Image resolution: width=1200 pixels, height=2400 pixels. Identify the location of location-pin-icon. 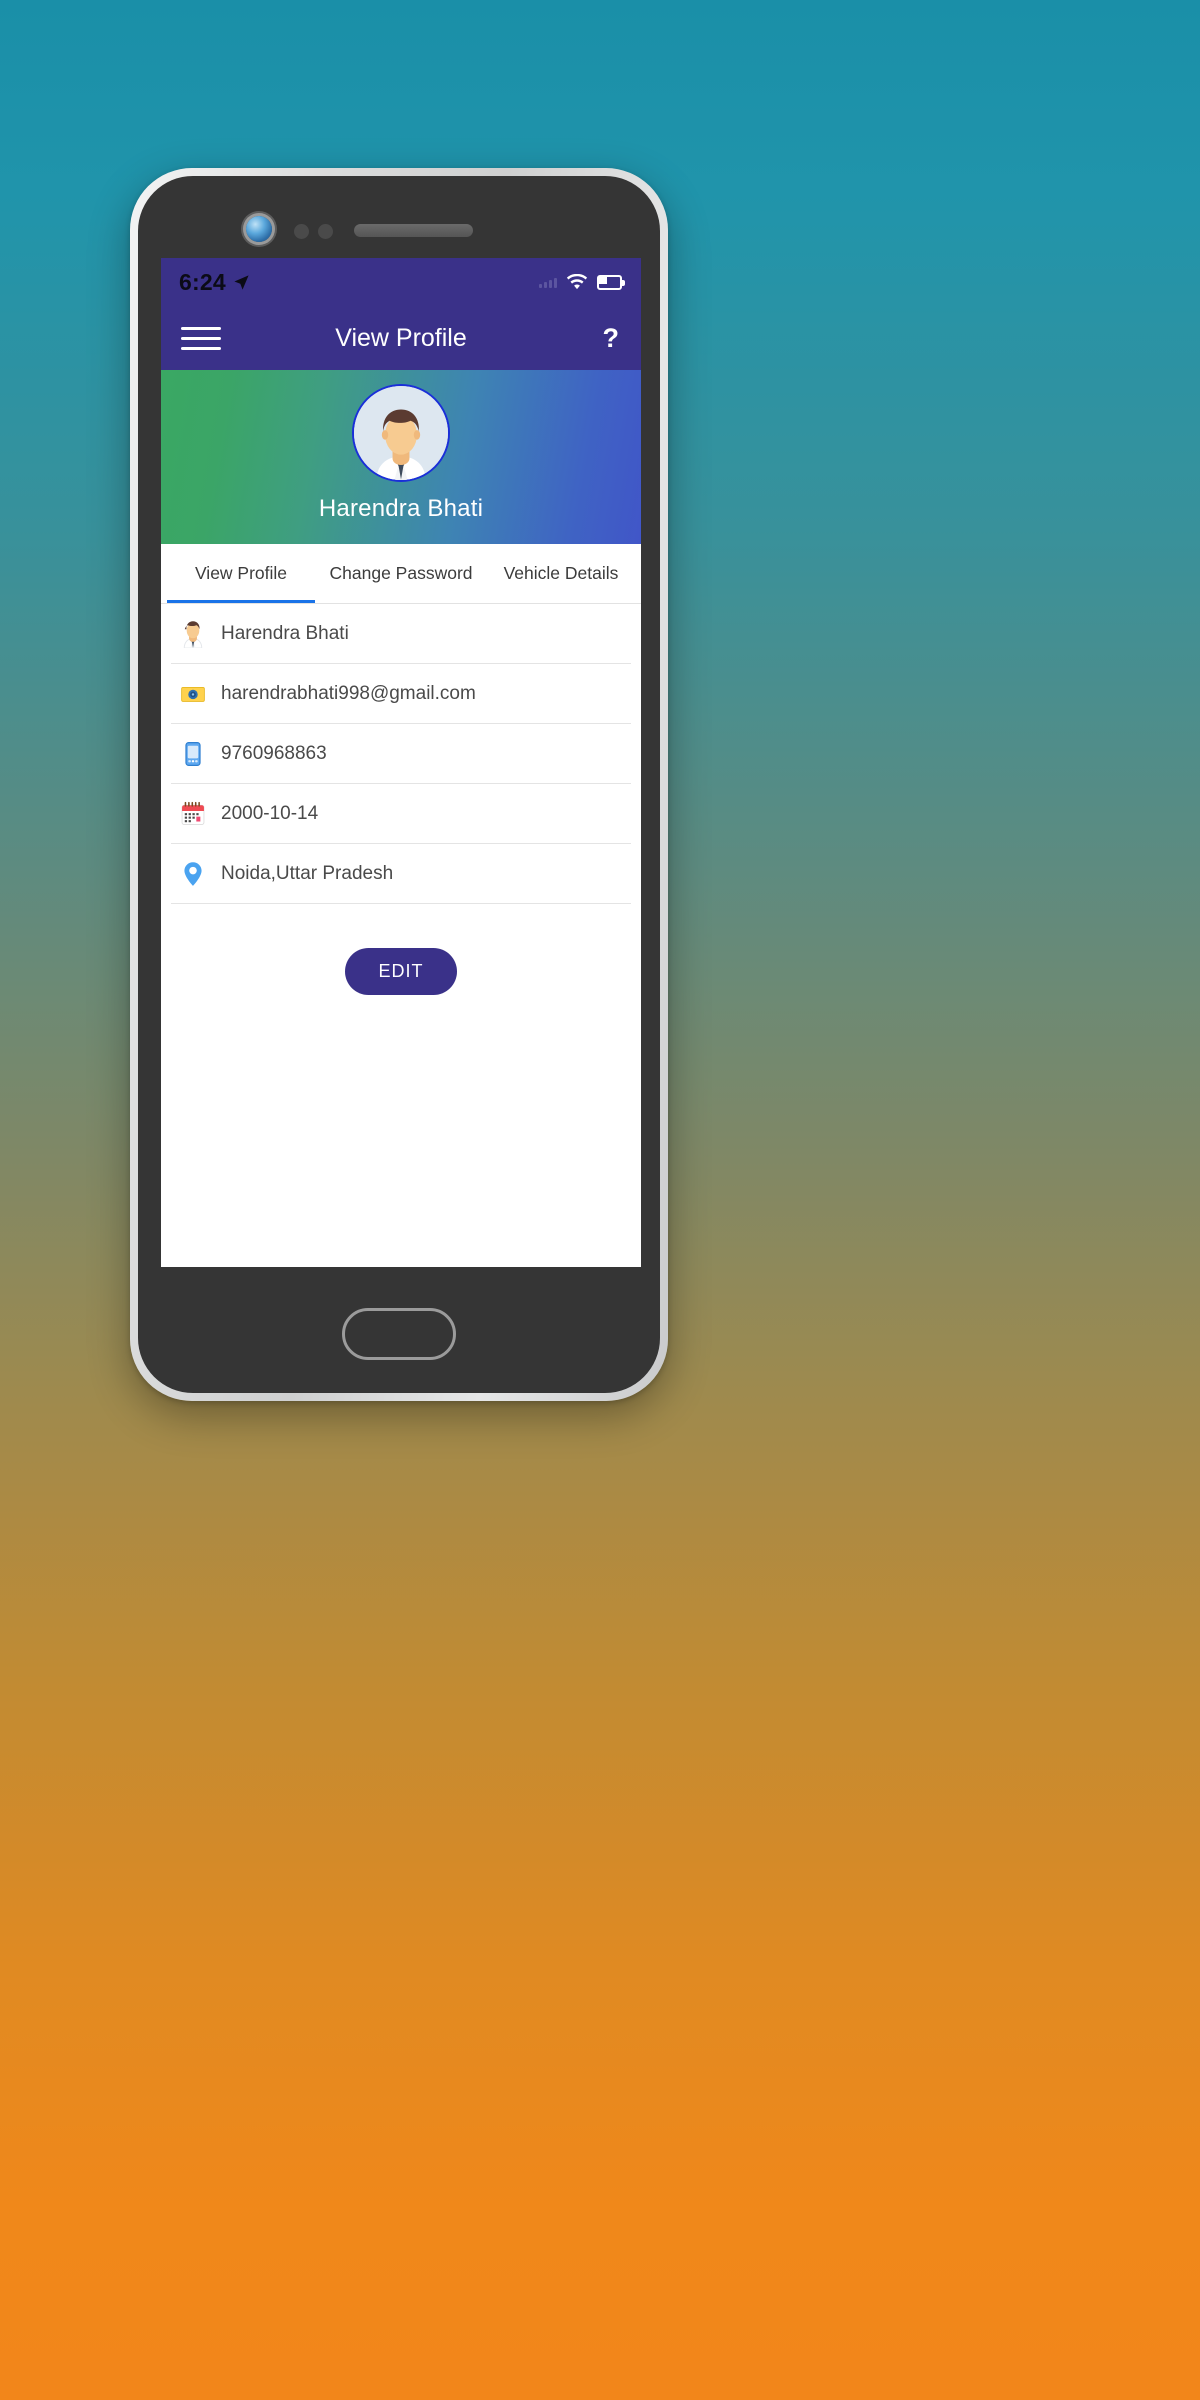
(193, 873).